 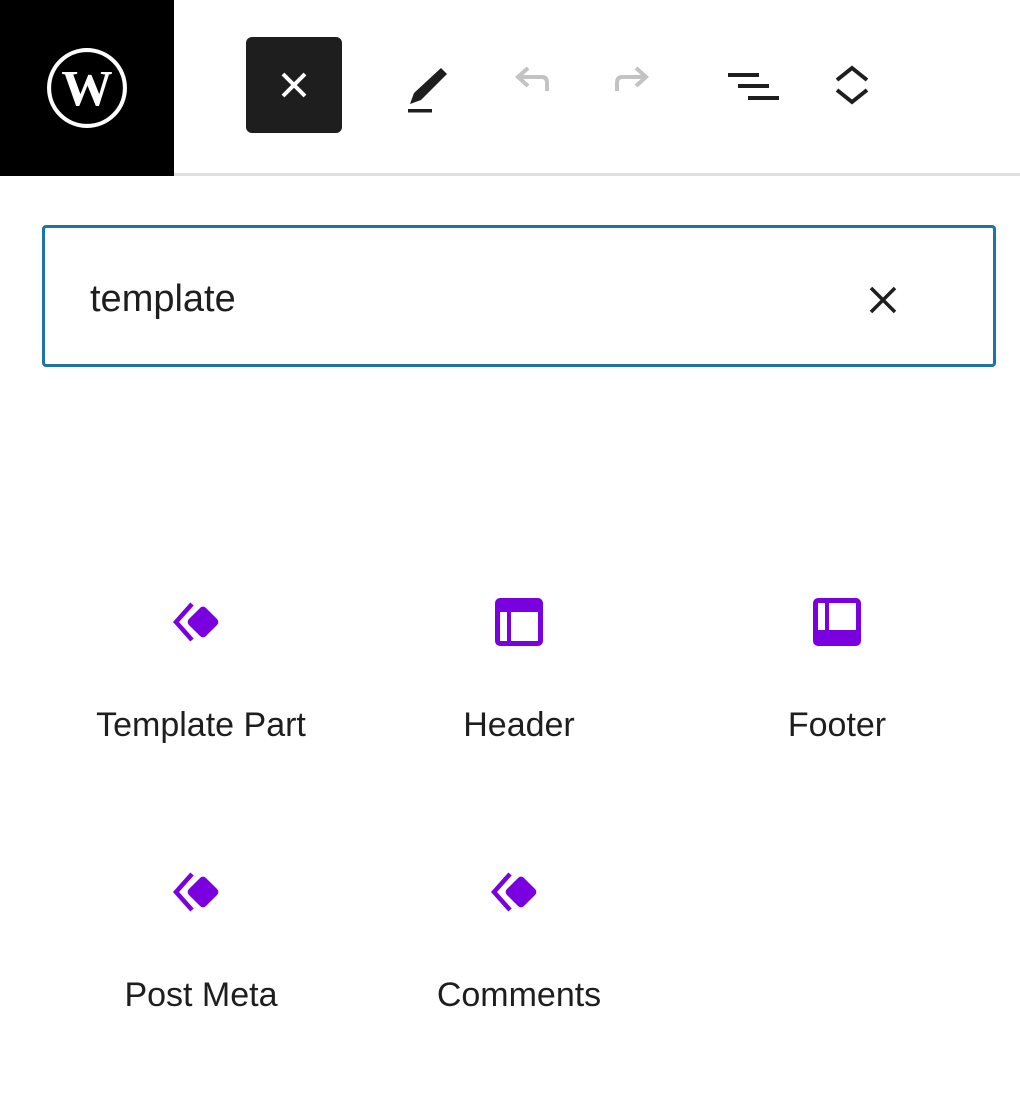 I want to click on edit-tools-button, so click(x=420, y=85).